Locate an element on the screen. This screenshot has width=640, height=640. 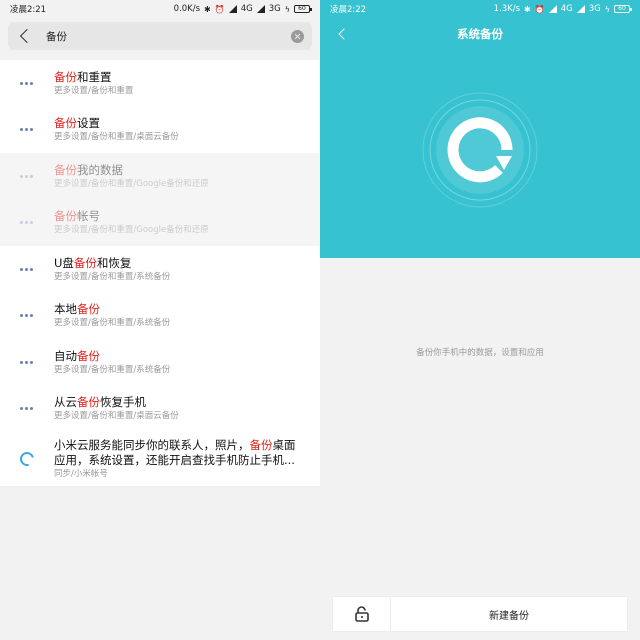
result-text: 本地备份 更多设置/备份和重置/系统备份 is located at coordinates (112, 315).